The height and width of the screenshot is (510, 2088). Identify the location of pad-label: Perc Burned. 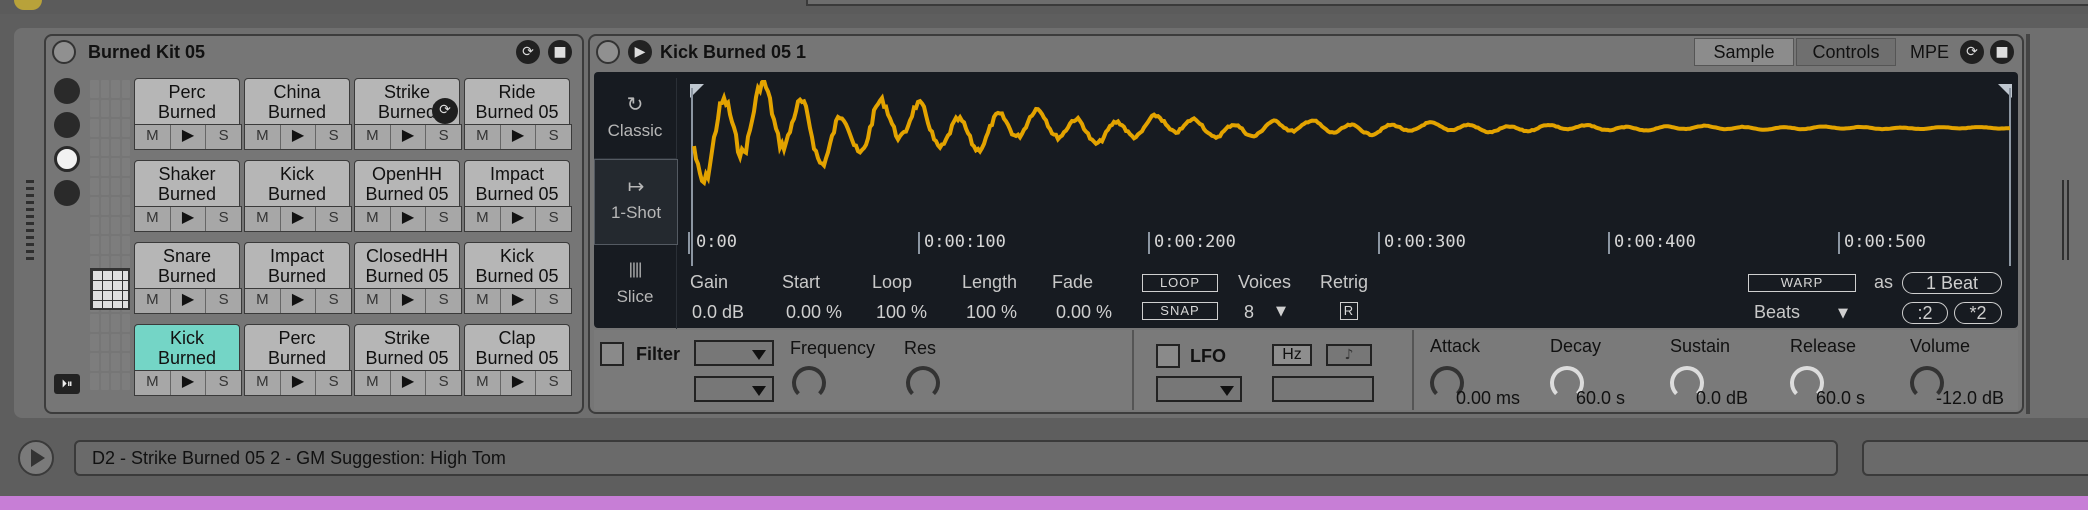
(297, 347).